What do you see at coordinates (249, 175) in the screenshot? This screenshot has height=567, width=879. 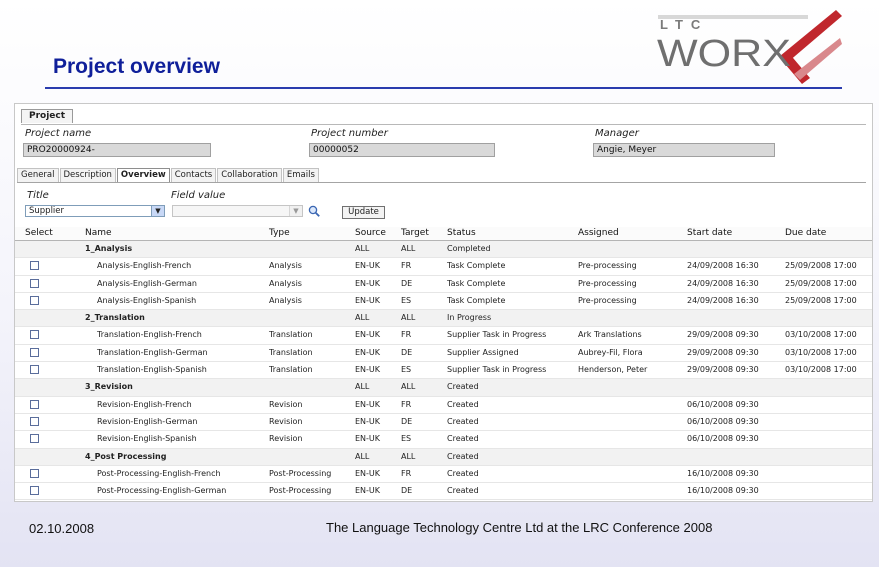 I see `tab-collaboration: Collaboration` at bounding box center [249, 175].